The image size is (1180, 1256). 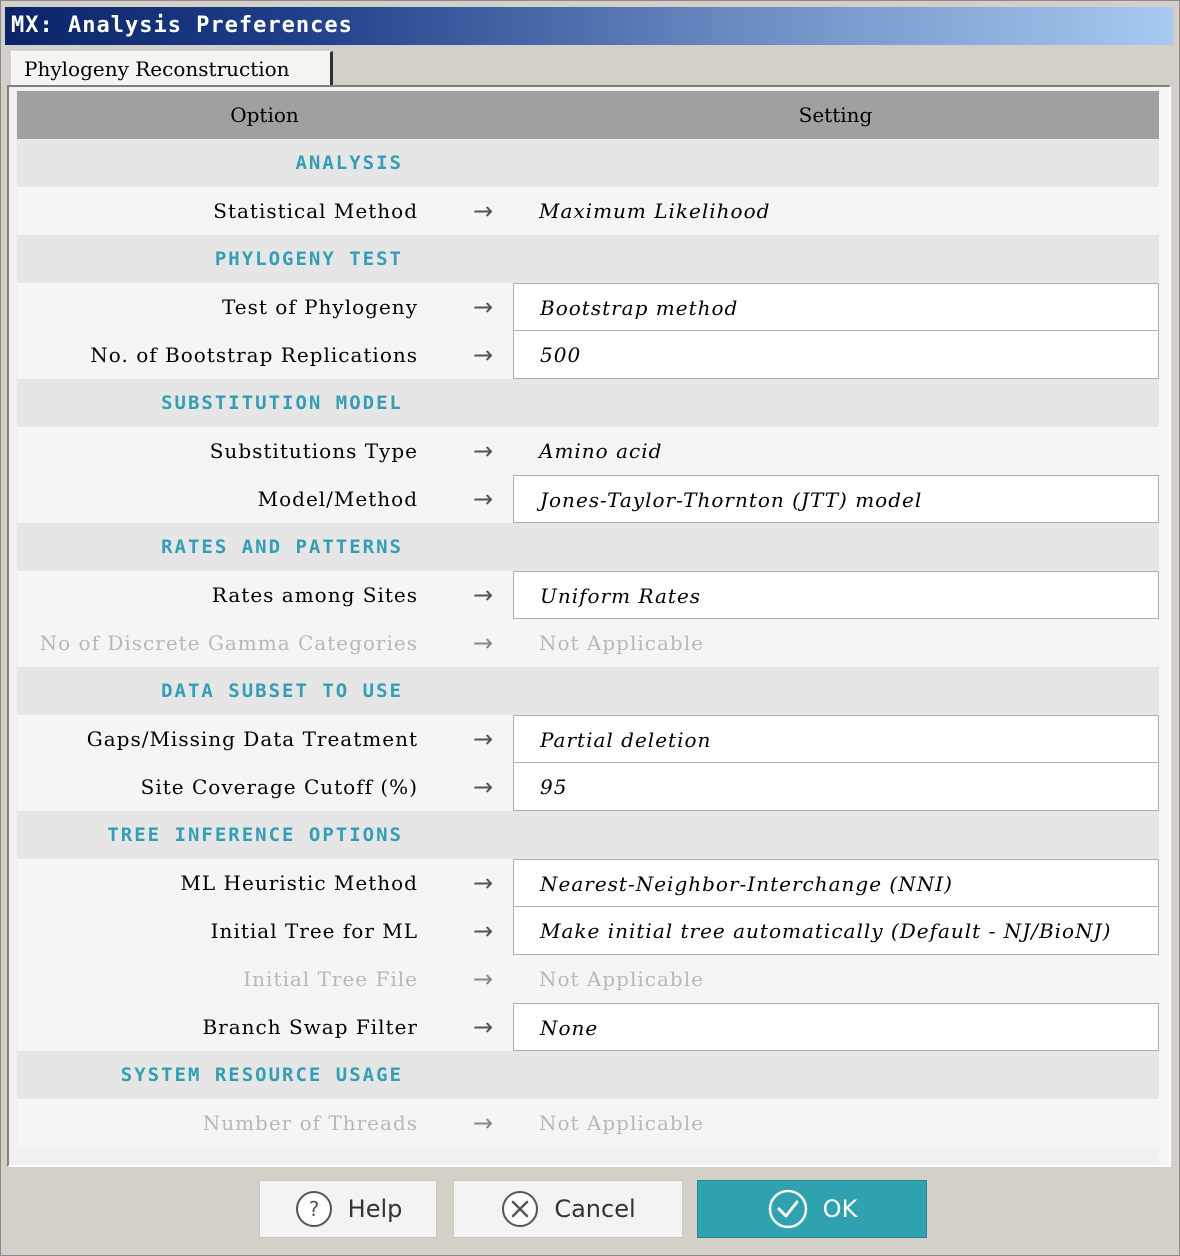 What do you see at coordinates (588, 1075) in the screenshot?
I see `section-system-resource-usage: SYSTEM RESOURCE USAGE` at bounding box center [588, 1075].